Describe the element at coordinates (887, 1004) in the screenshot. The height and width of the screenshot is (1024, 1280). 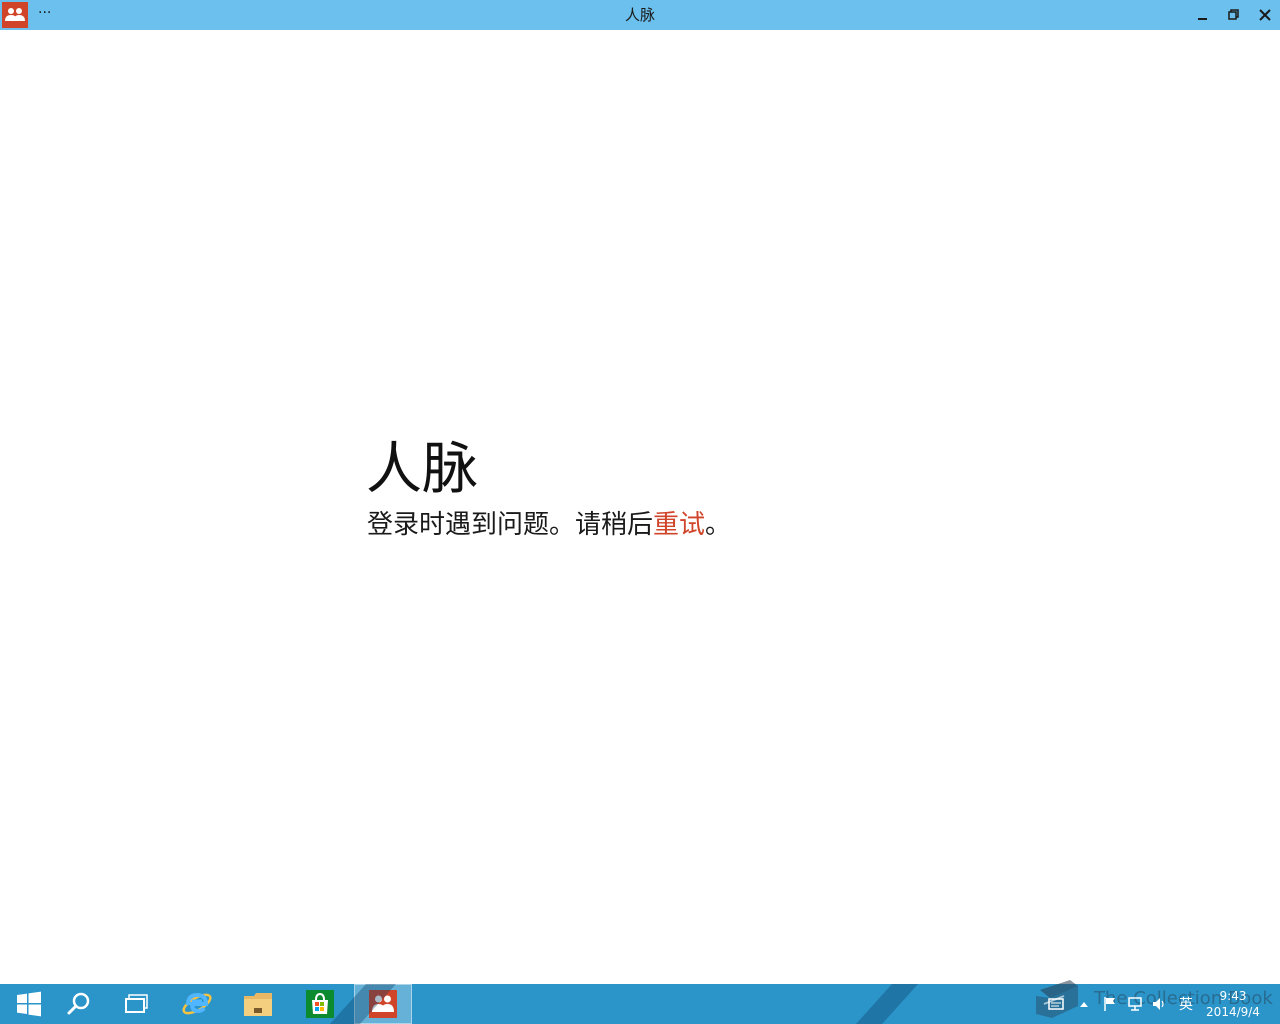
I see `taskbar-stripe` at that location.